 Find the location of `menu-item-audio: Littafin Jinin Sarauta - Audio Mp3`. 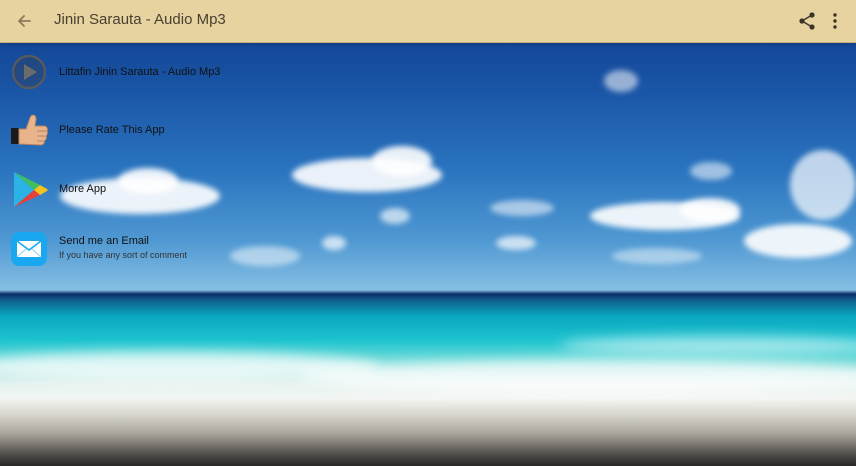

menu-item-audio: Littafin Jinin Sarauta - Audio Mp3 is located at coordinates (200, 71).